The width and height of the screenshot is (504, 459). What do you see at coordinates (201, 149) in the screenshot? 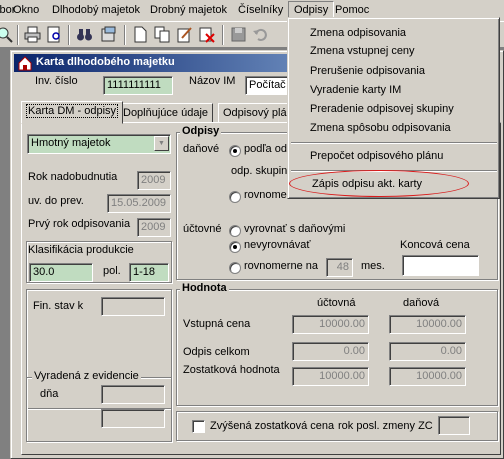
I see `danove-label: daňové` at bounding box center [201, 149].